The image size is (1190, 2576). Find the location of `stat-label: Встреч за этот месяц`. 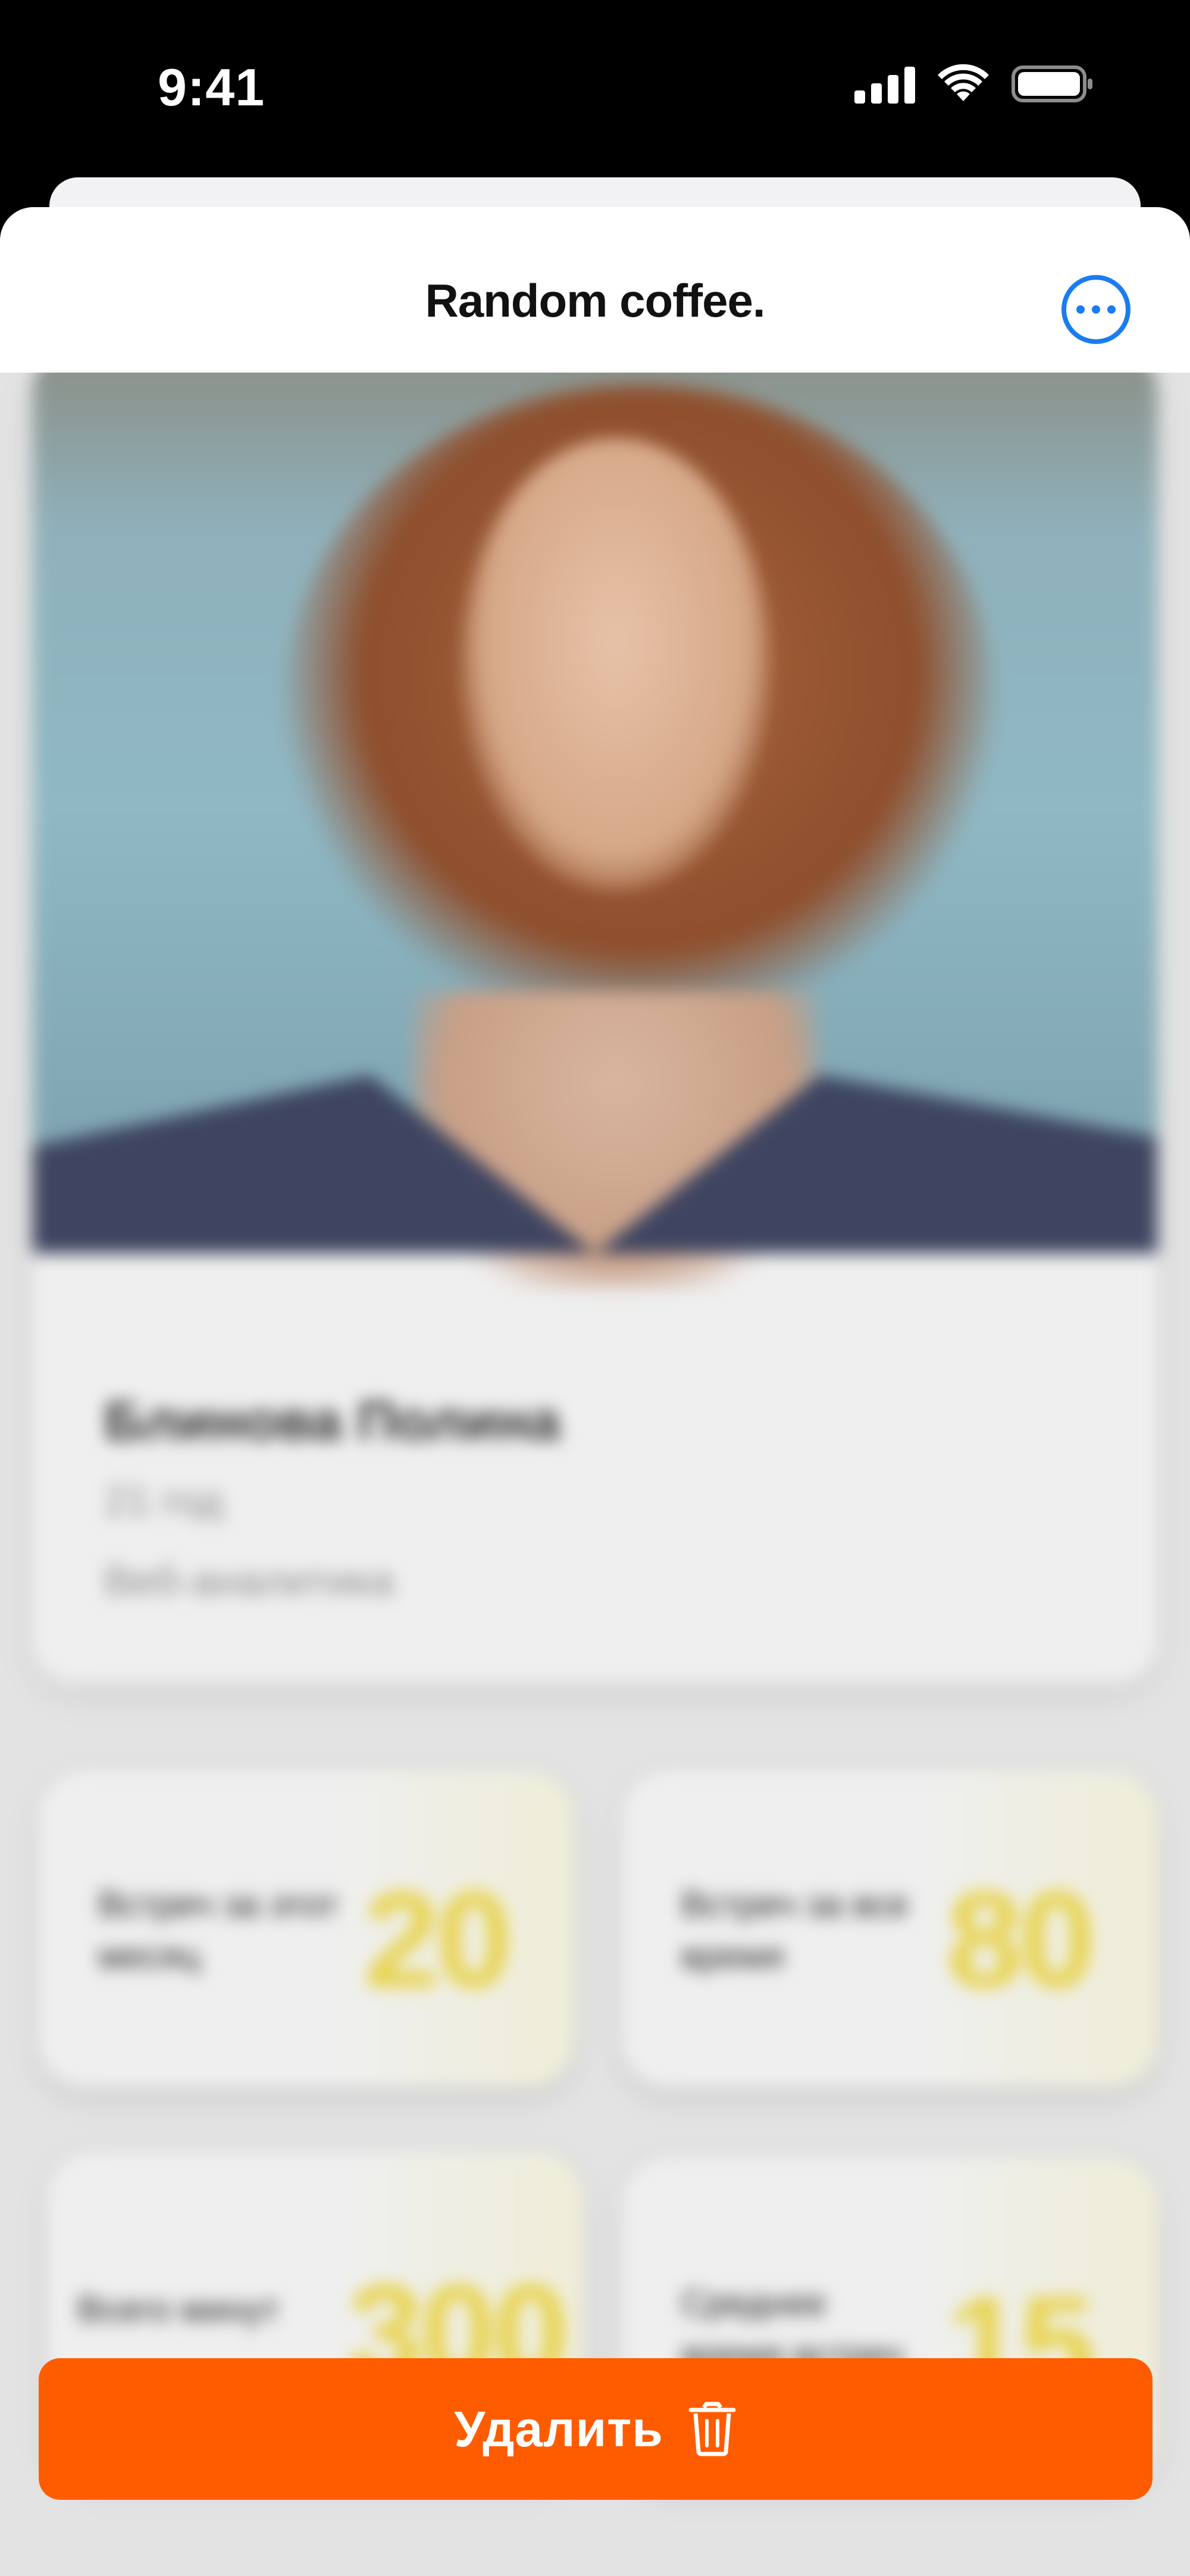

stat-label: Встреч за этот месяц is located at coordinates (218, 1930).